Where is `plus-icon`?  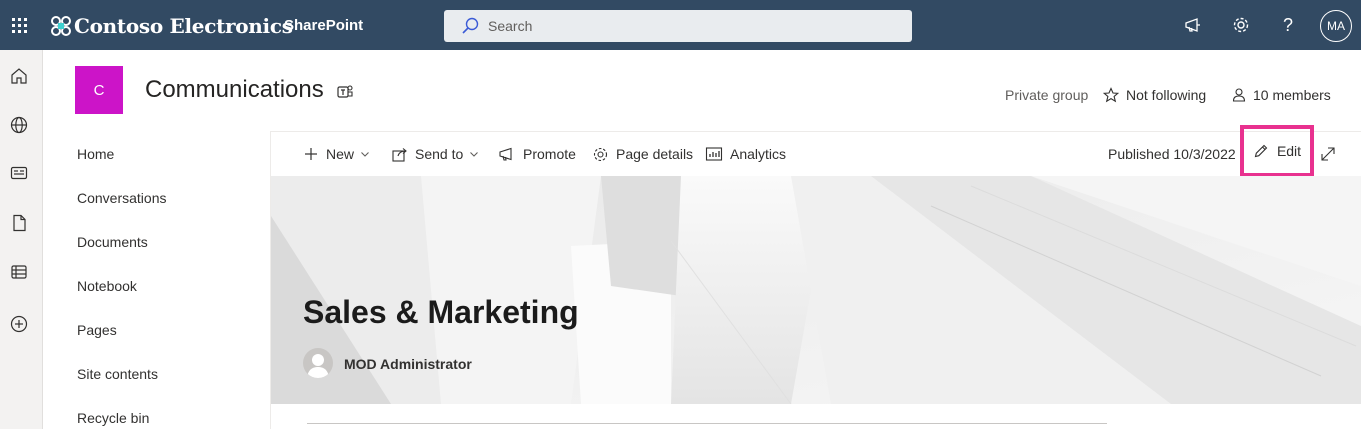
plus-icon is located at coordinates (311, 154).